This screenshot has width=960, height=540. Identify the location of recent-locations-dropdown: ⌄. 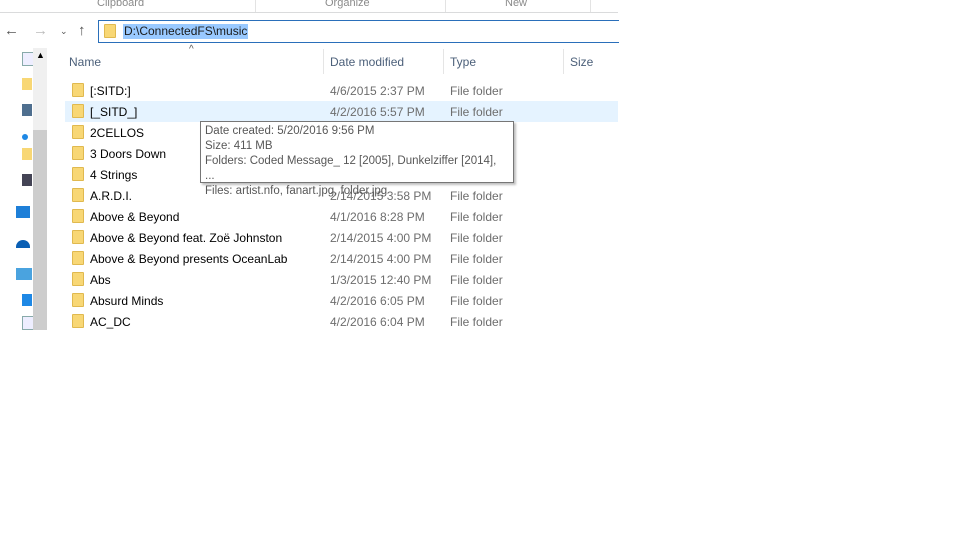
(64, 31).